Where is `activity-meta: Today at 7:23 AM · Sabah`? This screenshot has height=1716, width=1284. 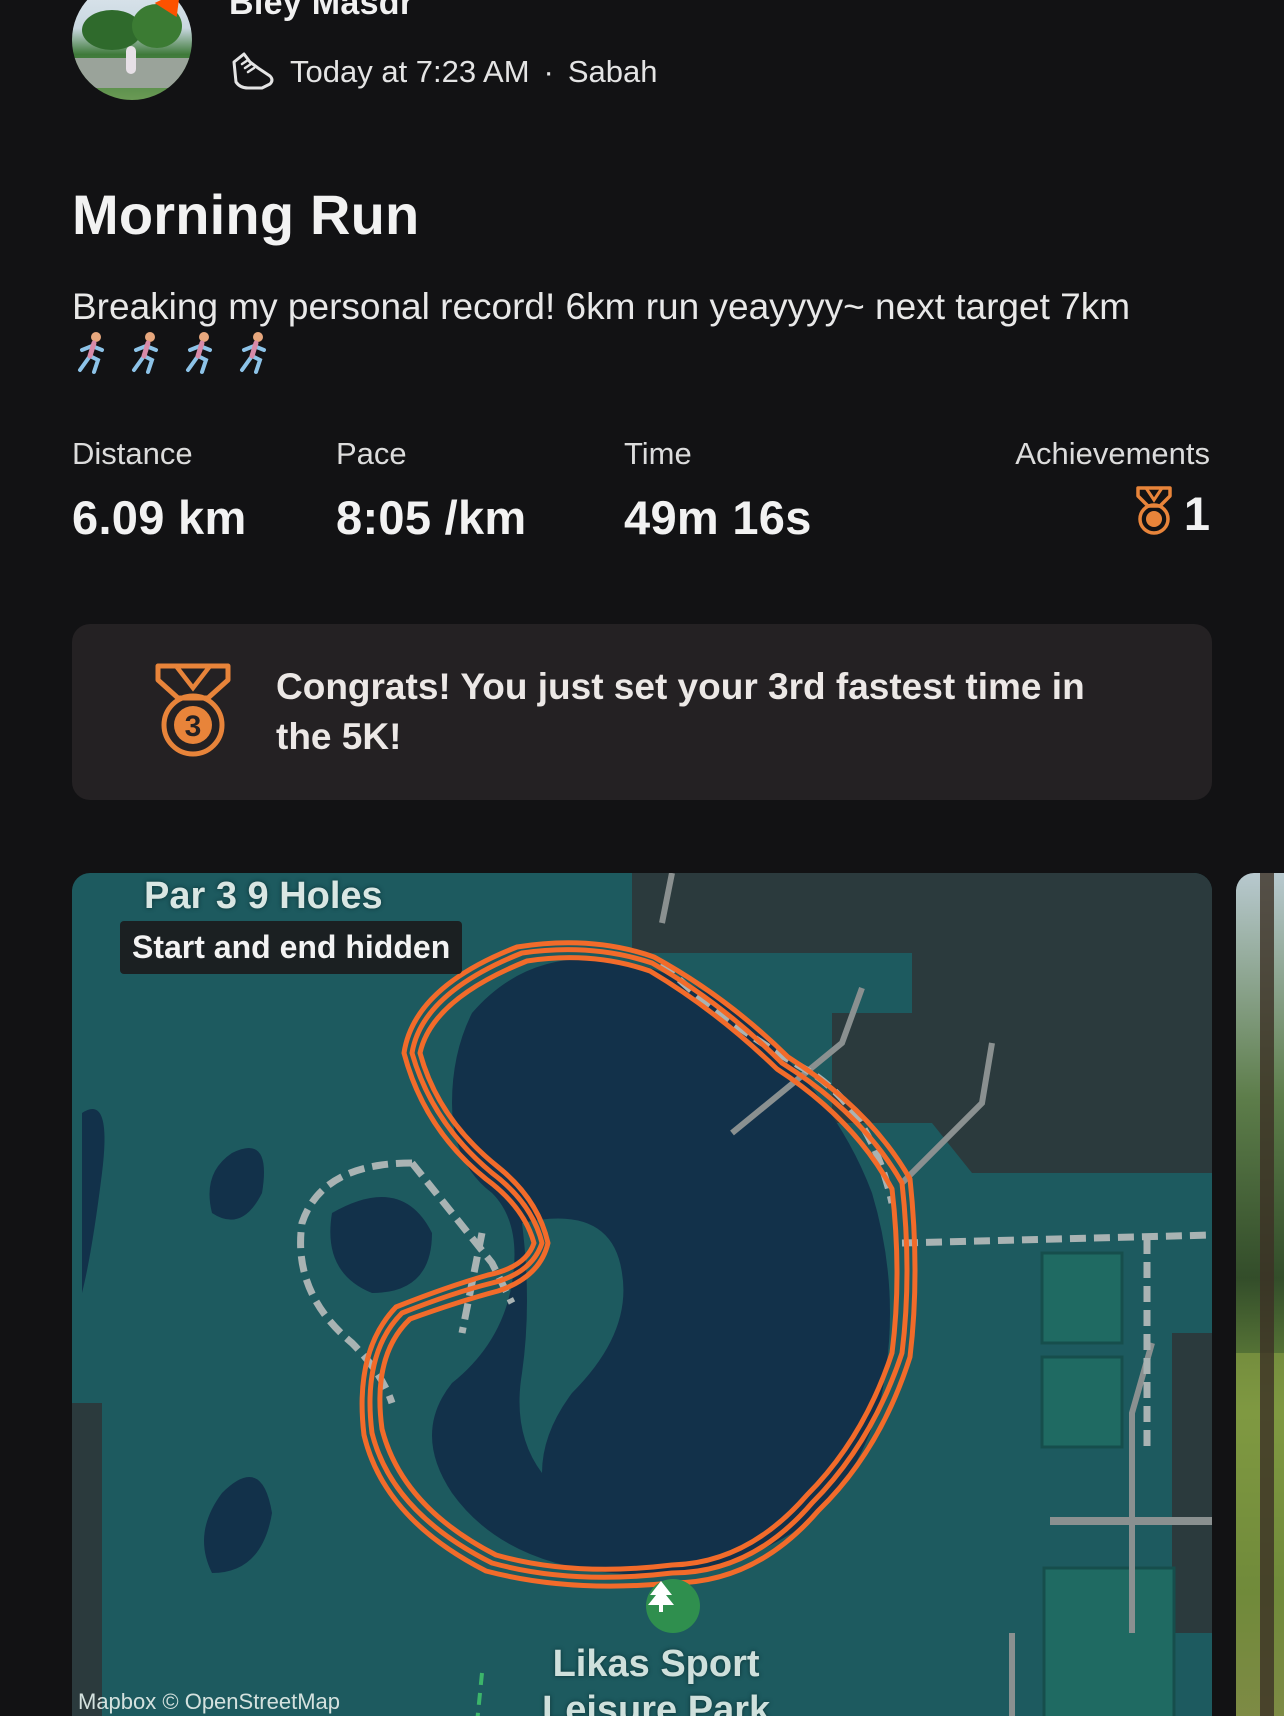
activity-meta: Today at 7:23 AM · Sabah is located at coordinates (443, 72).